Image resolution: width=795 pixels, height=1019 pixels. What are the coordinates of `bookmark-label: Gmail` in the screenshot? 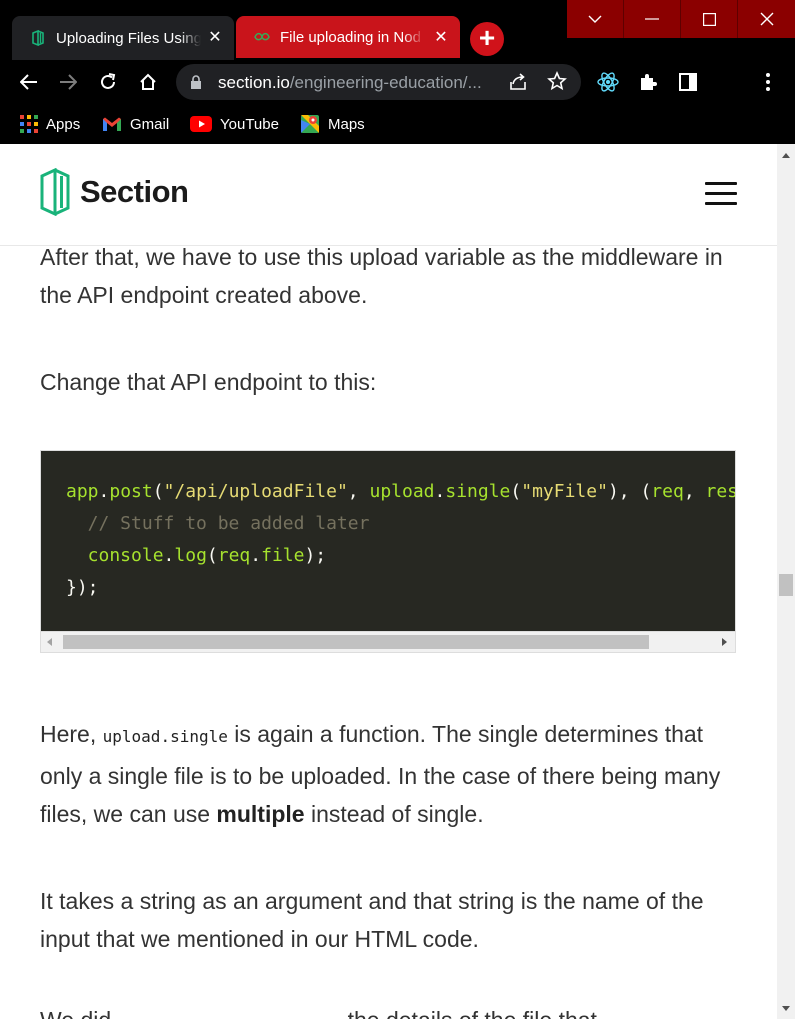 It's located at (150, 124).